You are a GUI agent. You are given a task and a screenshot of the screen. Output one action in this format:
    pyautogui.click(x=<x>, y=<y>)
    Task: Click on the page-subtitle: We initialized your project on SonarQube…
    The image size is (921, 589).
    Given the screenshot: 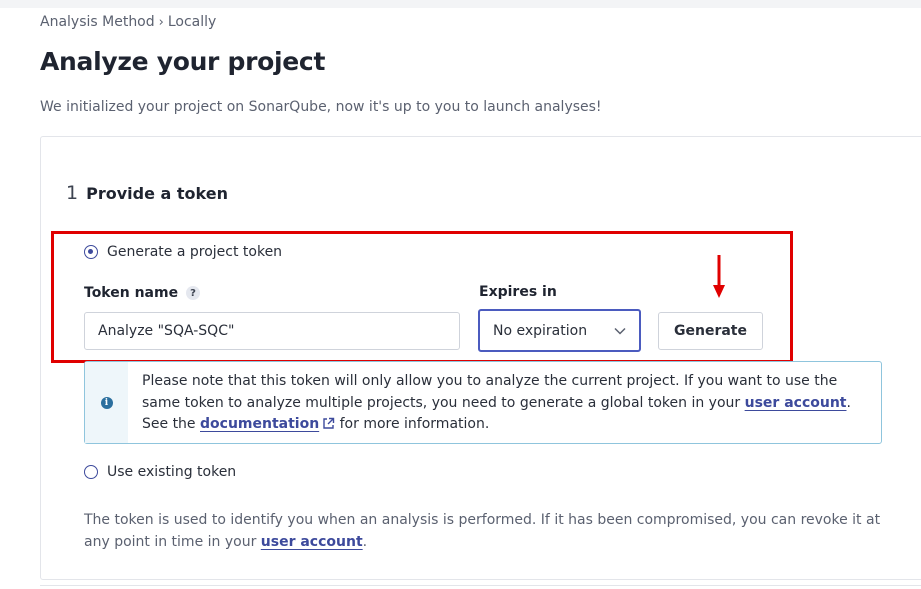 What is the action you would take?
    pyautogui.click(x=321, y=107)
    